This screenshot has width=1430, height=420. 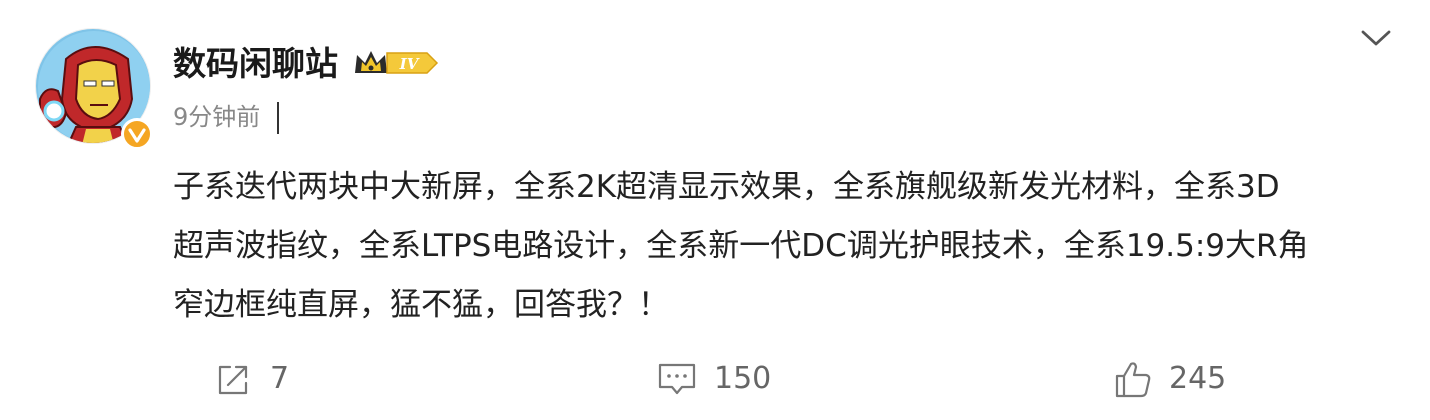 What do you see at coordinates (409, 64) in the screenshot?
I see `vip-level-text: IV` at bounding box center [409, 64].